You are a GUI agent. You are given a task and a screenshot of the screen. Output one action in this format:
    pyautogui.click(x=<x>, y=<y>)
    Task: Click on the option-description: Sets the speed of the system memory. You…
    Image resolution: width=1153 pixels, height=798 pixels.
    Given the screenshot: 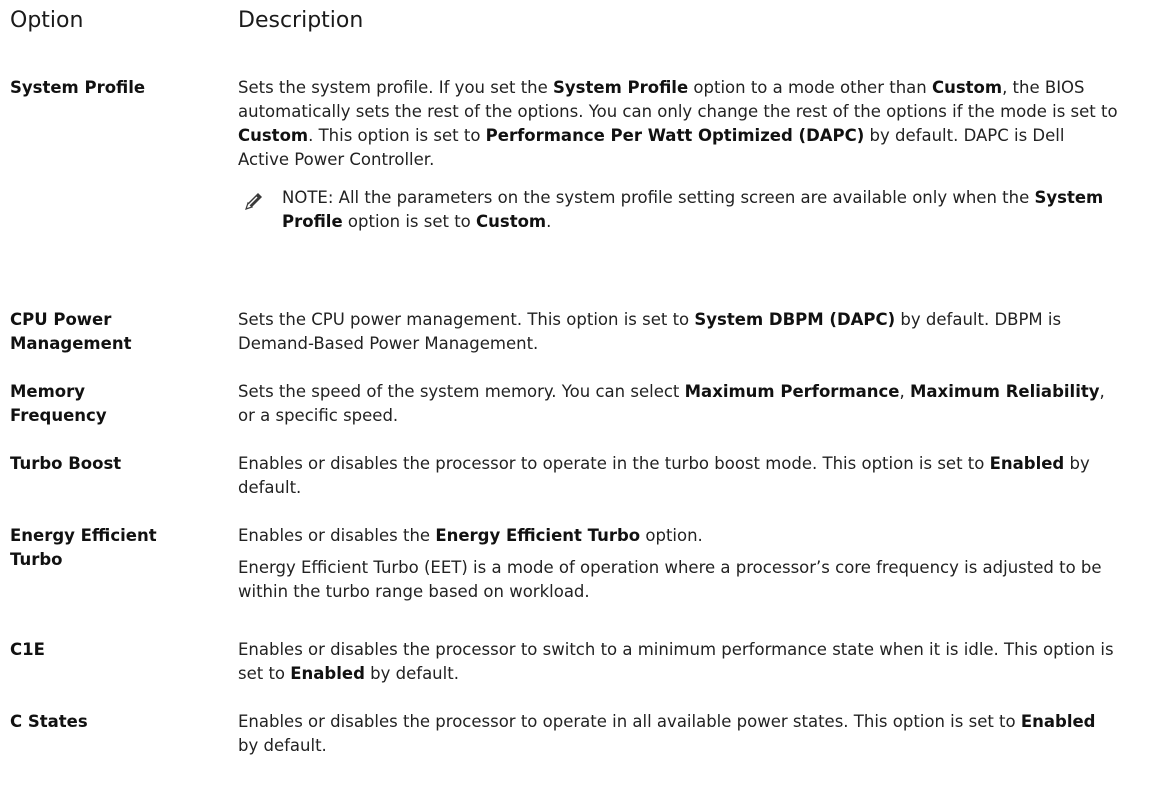 What is the action you would take?
    pyautogui.click(x=678, y=407)
    